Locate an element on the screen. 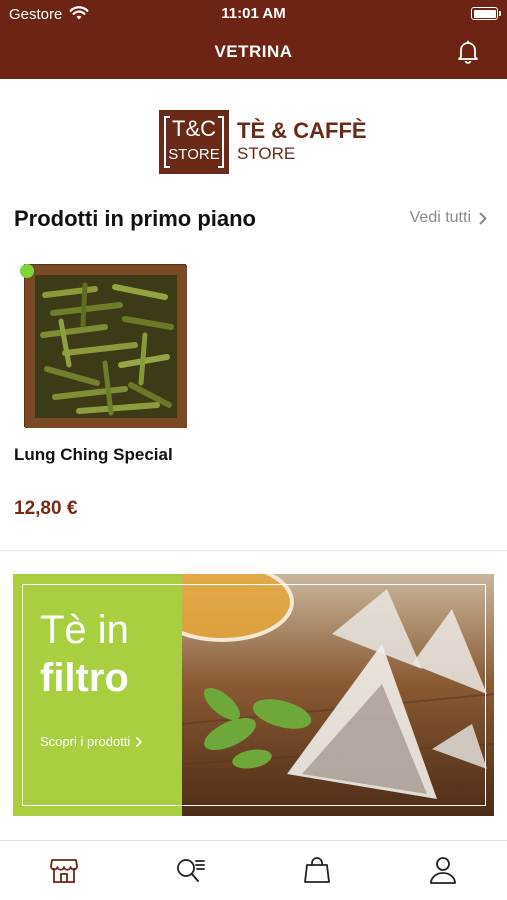 The height and width of the screenshot is (900, 507). logo-mark: T&C STORE is located at coordinates (194, 142).